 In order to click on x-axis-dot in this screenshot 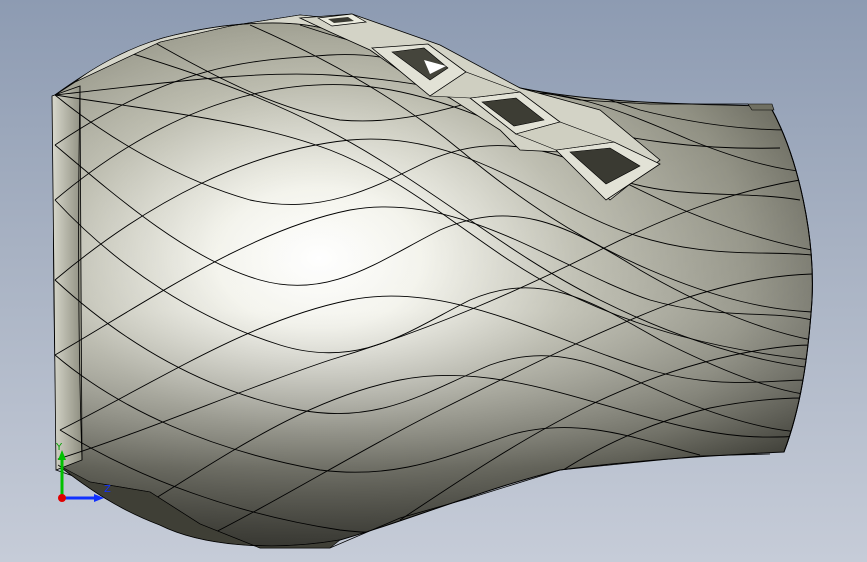, I will do `click(62, 498)`.